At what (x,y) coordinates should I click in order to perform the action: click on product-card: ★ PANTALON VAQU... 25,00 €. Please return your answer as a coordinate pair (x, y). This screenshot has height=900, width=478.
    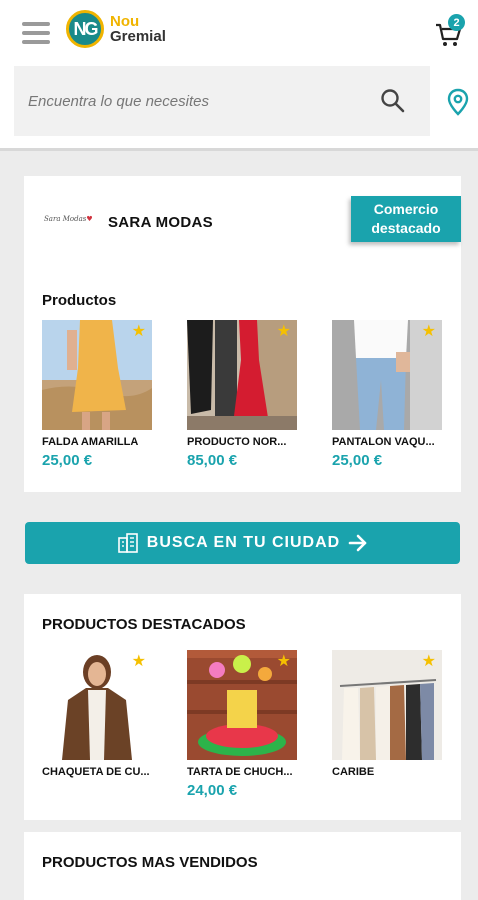
    Looking at the image, I should click on (387, 394).